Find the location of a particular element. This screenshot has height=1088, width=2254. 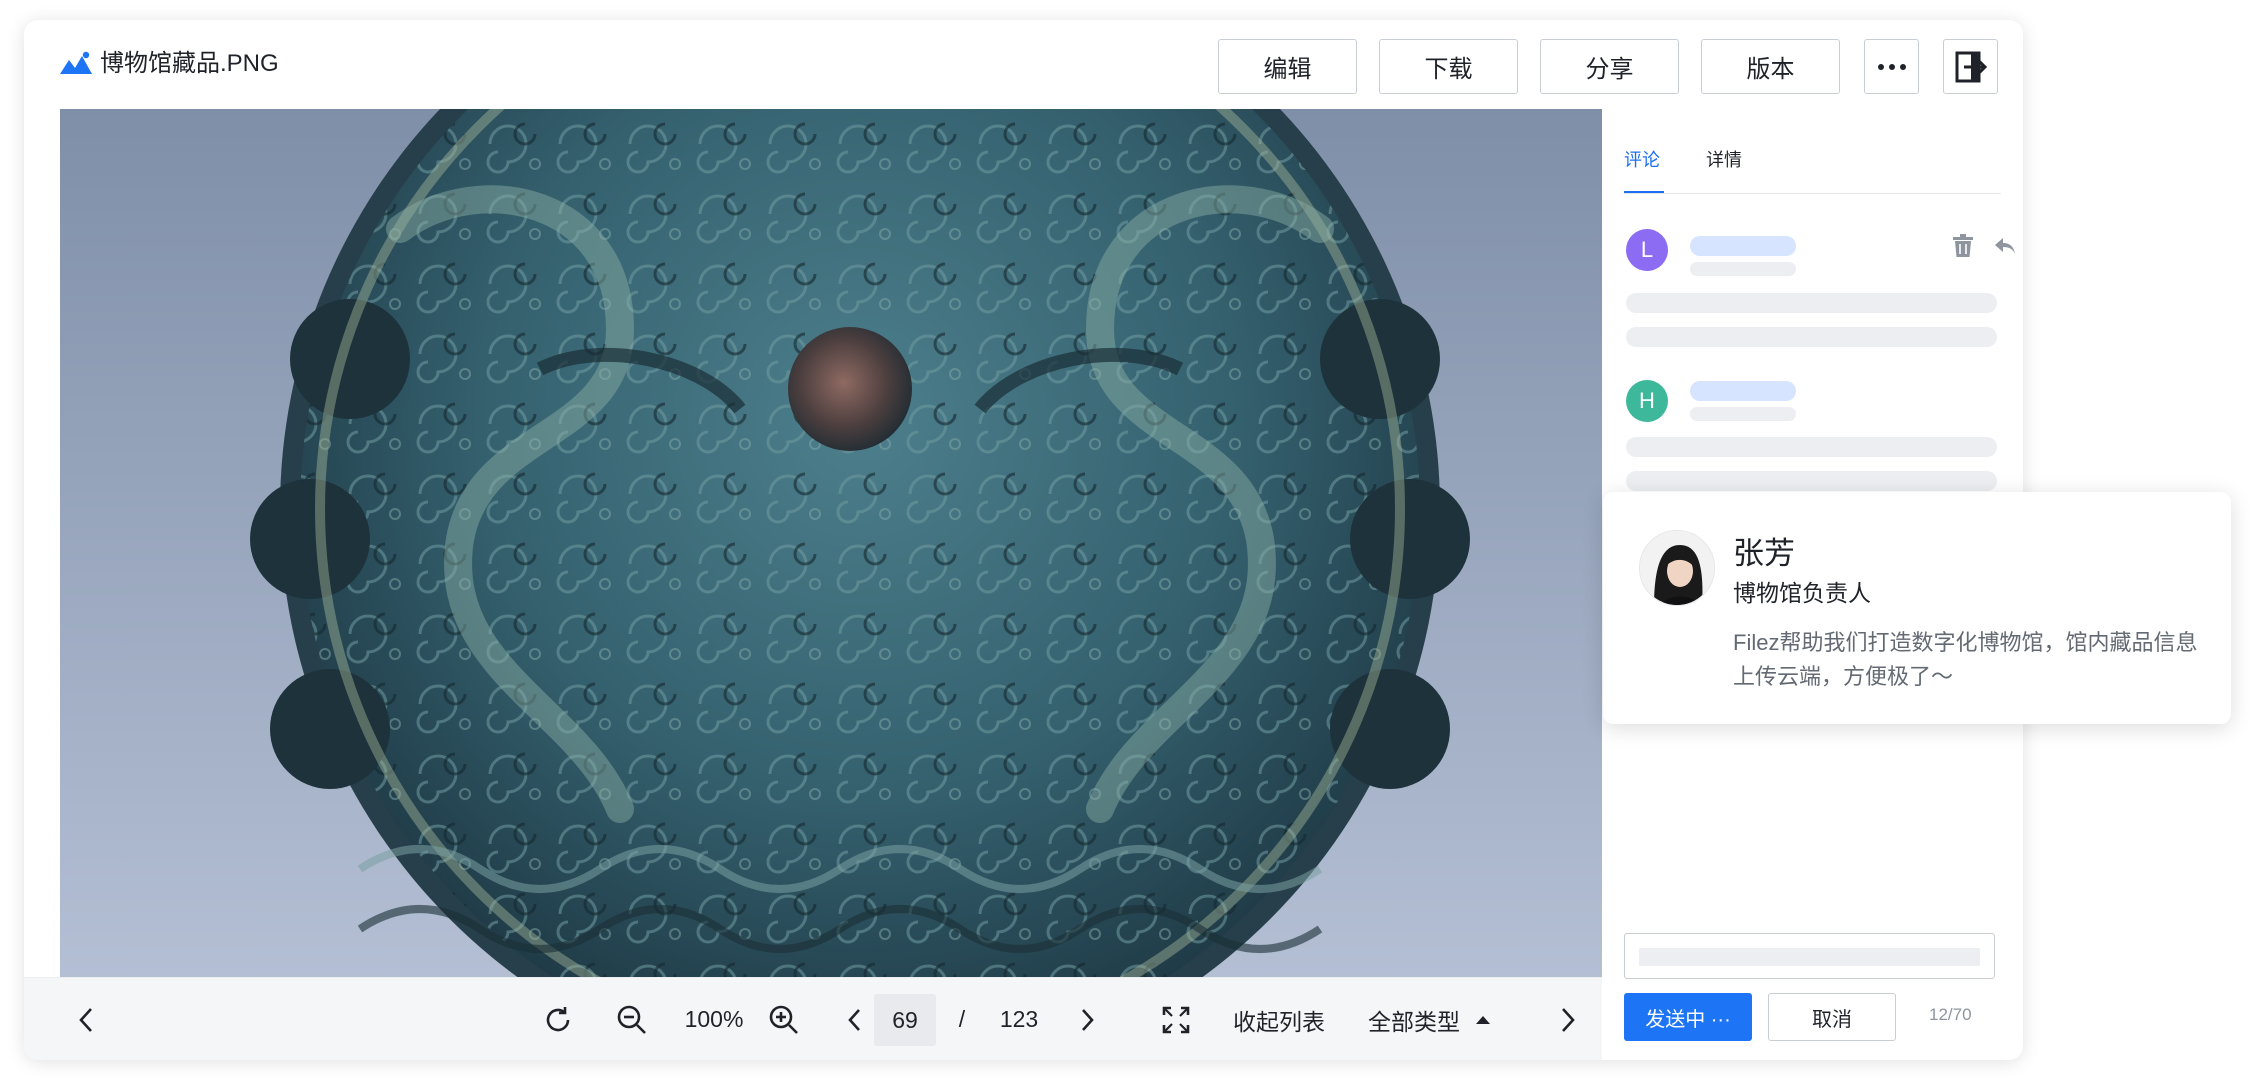

testimonial-role: 博物馆负责人 is located at coordinates (1802, 593).